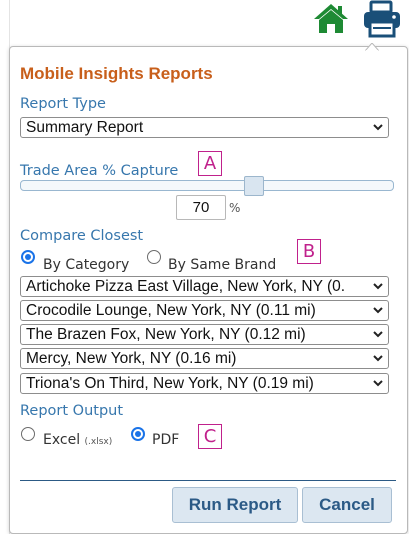 The height and width of the screenshot is (534, 409). What do you see at coordinates (85, 127) in the screenshot?
I see `report-type-value: Summary Report` at bounding box center [85, 127].